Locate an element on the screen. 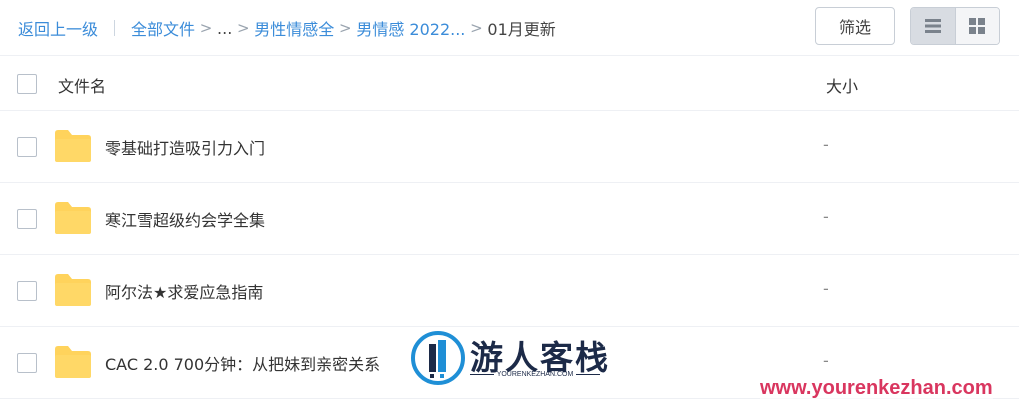 This screenshot has height=407, width=1019. watermark-subtitle: YOURENKEZHAN.COM is located at coordinates (535, 374).